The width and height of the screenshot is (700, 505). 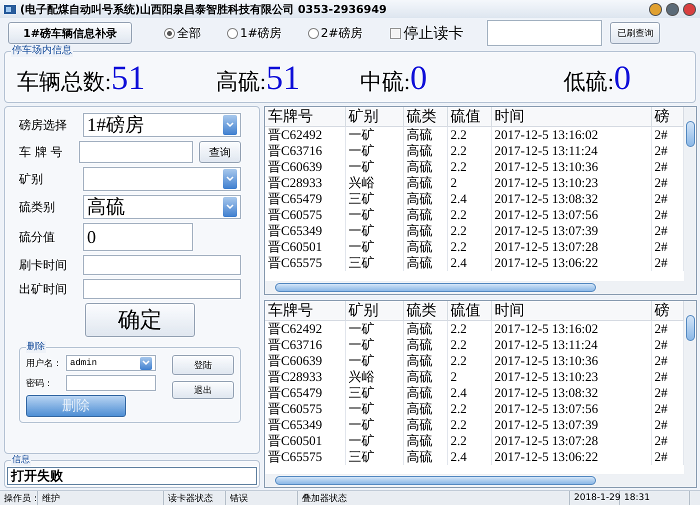 I want to click on radio-button: 1#磅房, so click(x=254, y=33).